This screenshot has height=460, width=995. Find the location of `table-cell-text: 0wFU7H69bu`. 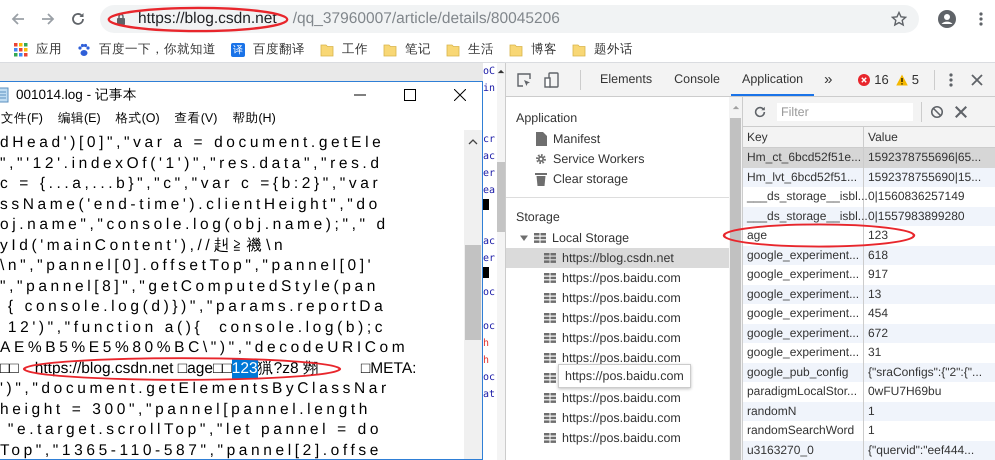

table-cell-text: 0wFU7H69bu is located at coordinates (904, 391).